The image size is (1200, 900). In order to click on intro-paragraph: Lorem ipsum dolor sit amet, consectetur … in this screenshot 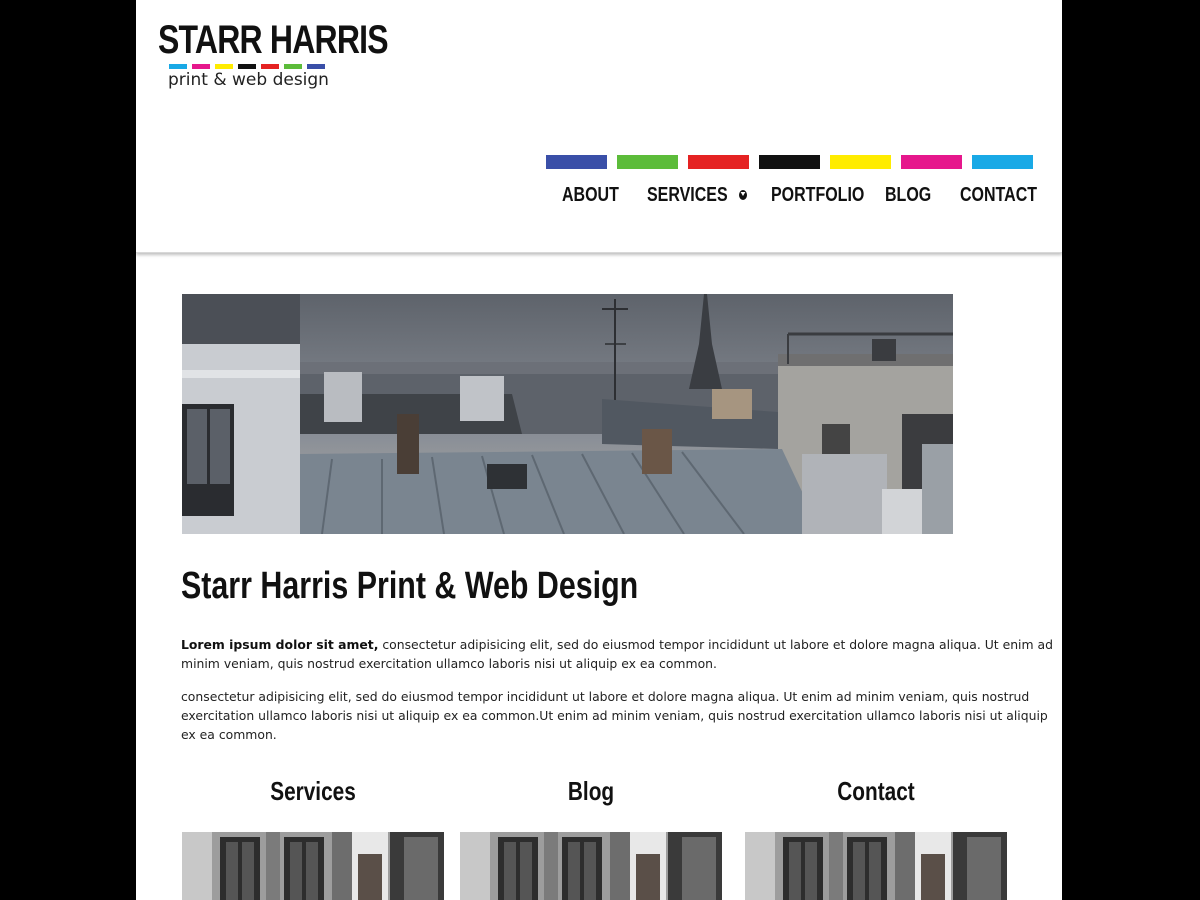, I will do `click(621, 654)`.